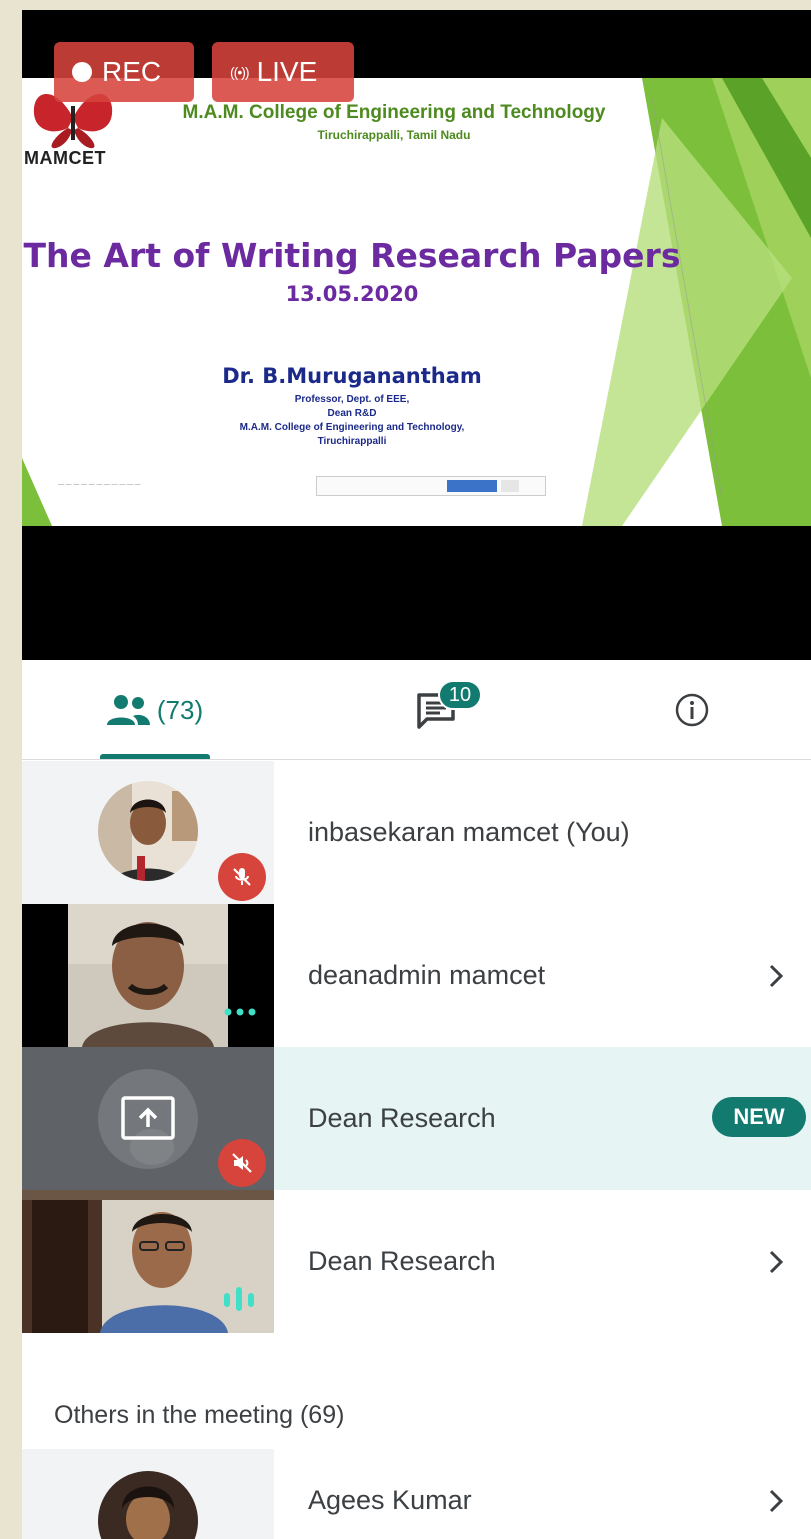 The image size is (811, 1539). I want to click on new-badge: NEW, so click(759, 1117).